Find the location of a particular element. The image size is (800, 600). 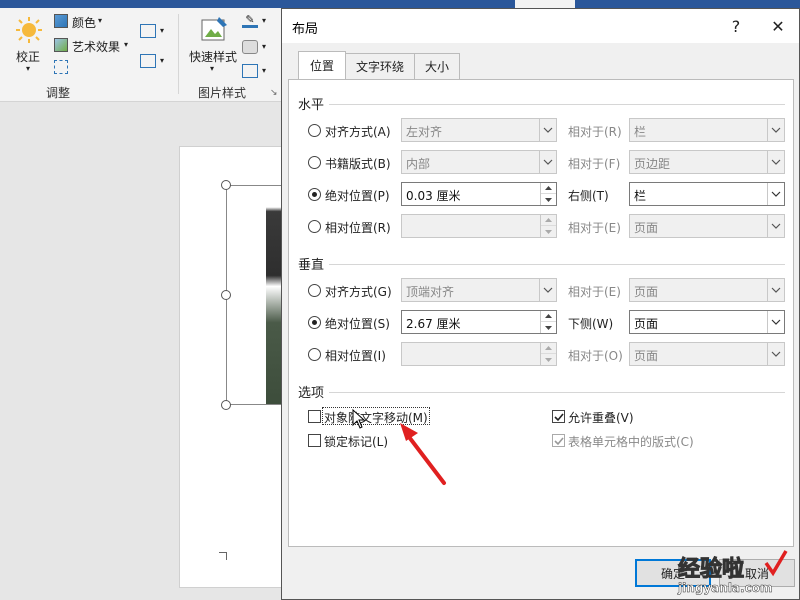

color-dropdown-icon: ▾ is located at coordinates (100, 20).